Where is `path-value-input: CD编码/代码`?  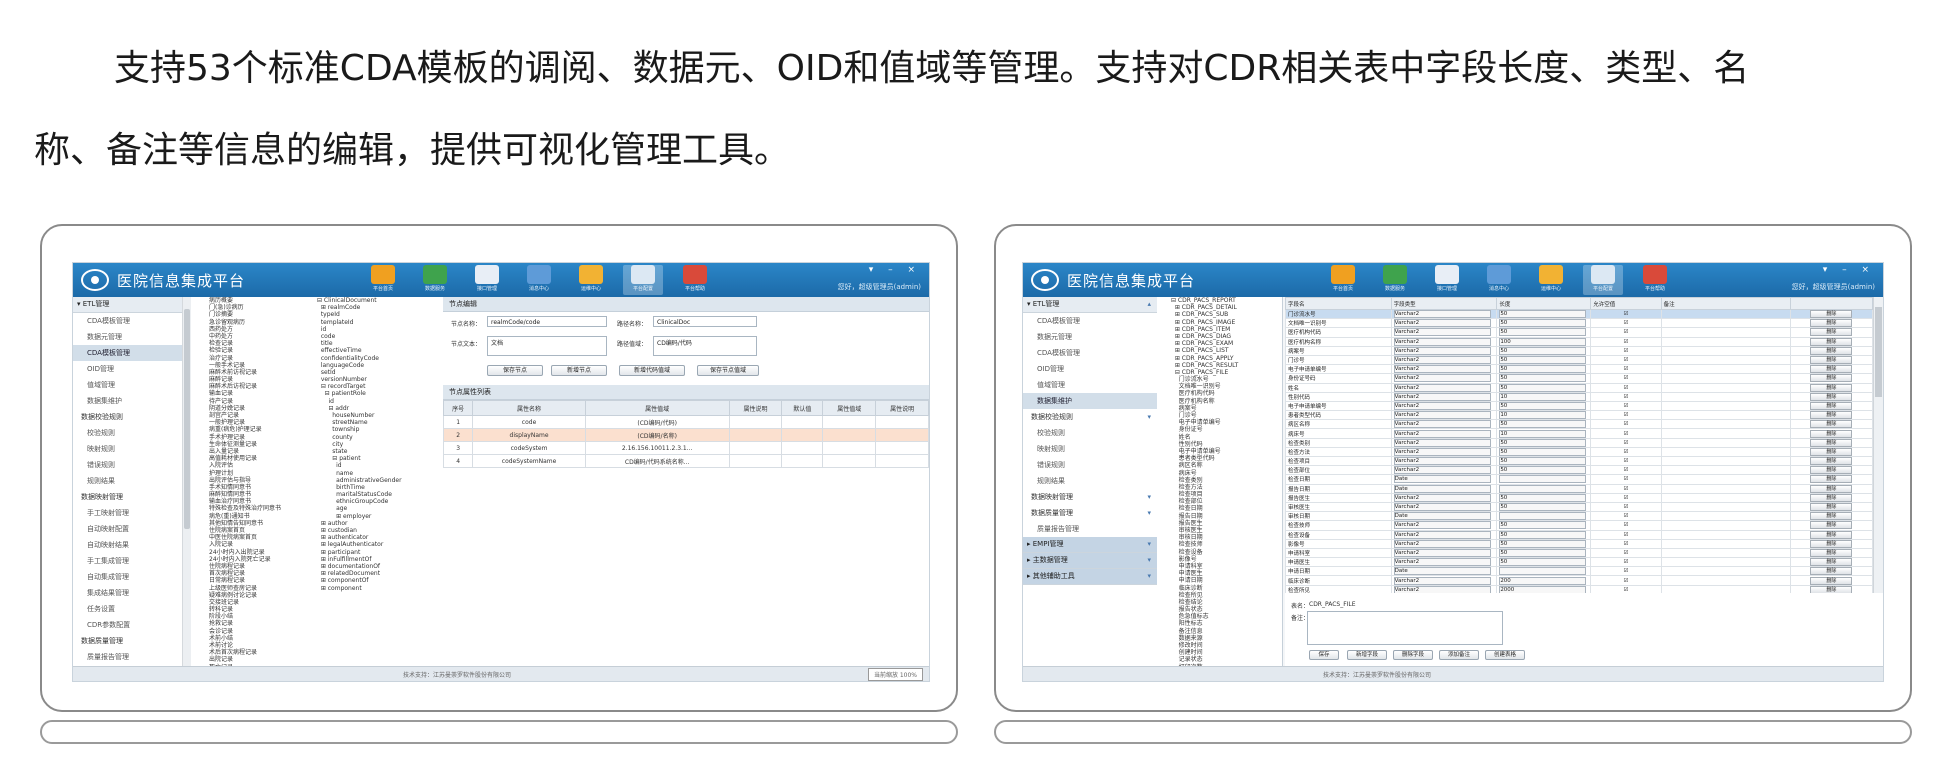
path-value-input: CD编码/代码 is located at coordinates (705, 346).